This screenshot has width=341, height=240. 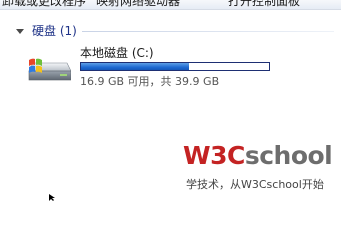 I want to click on open-control-panel-button: 打开控制面板, so click(x=264, y=4).